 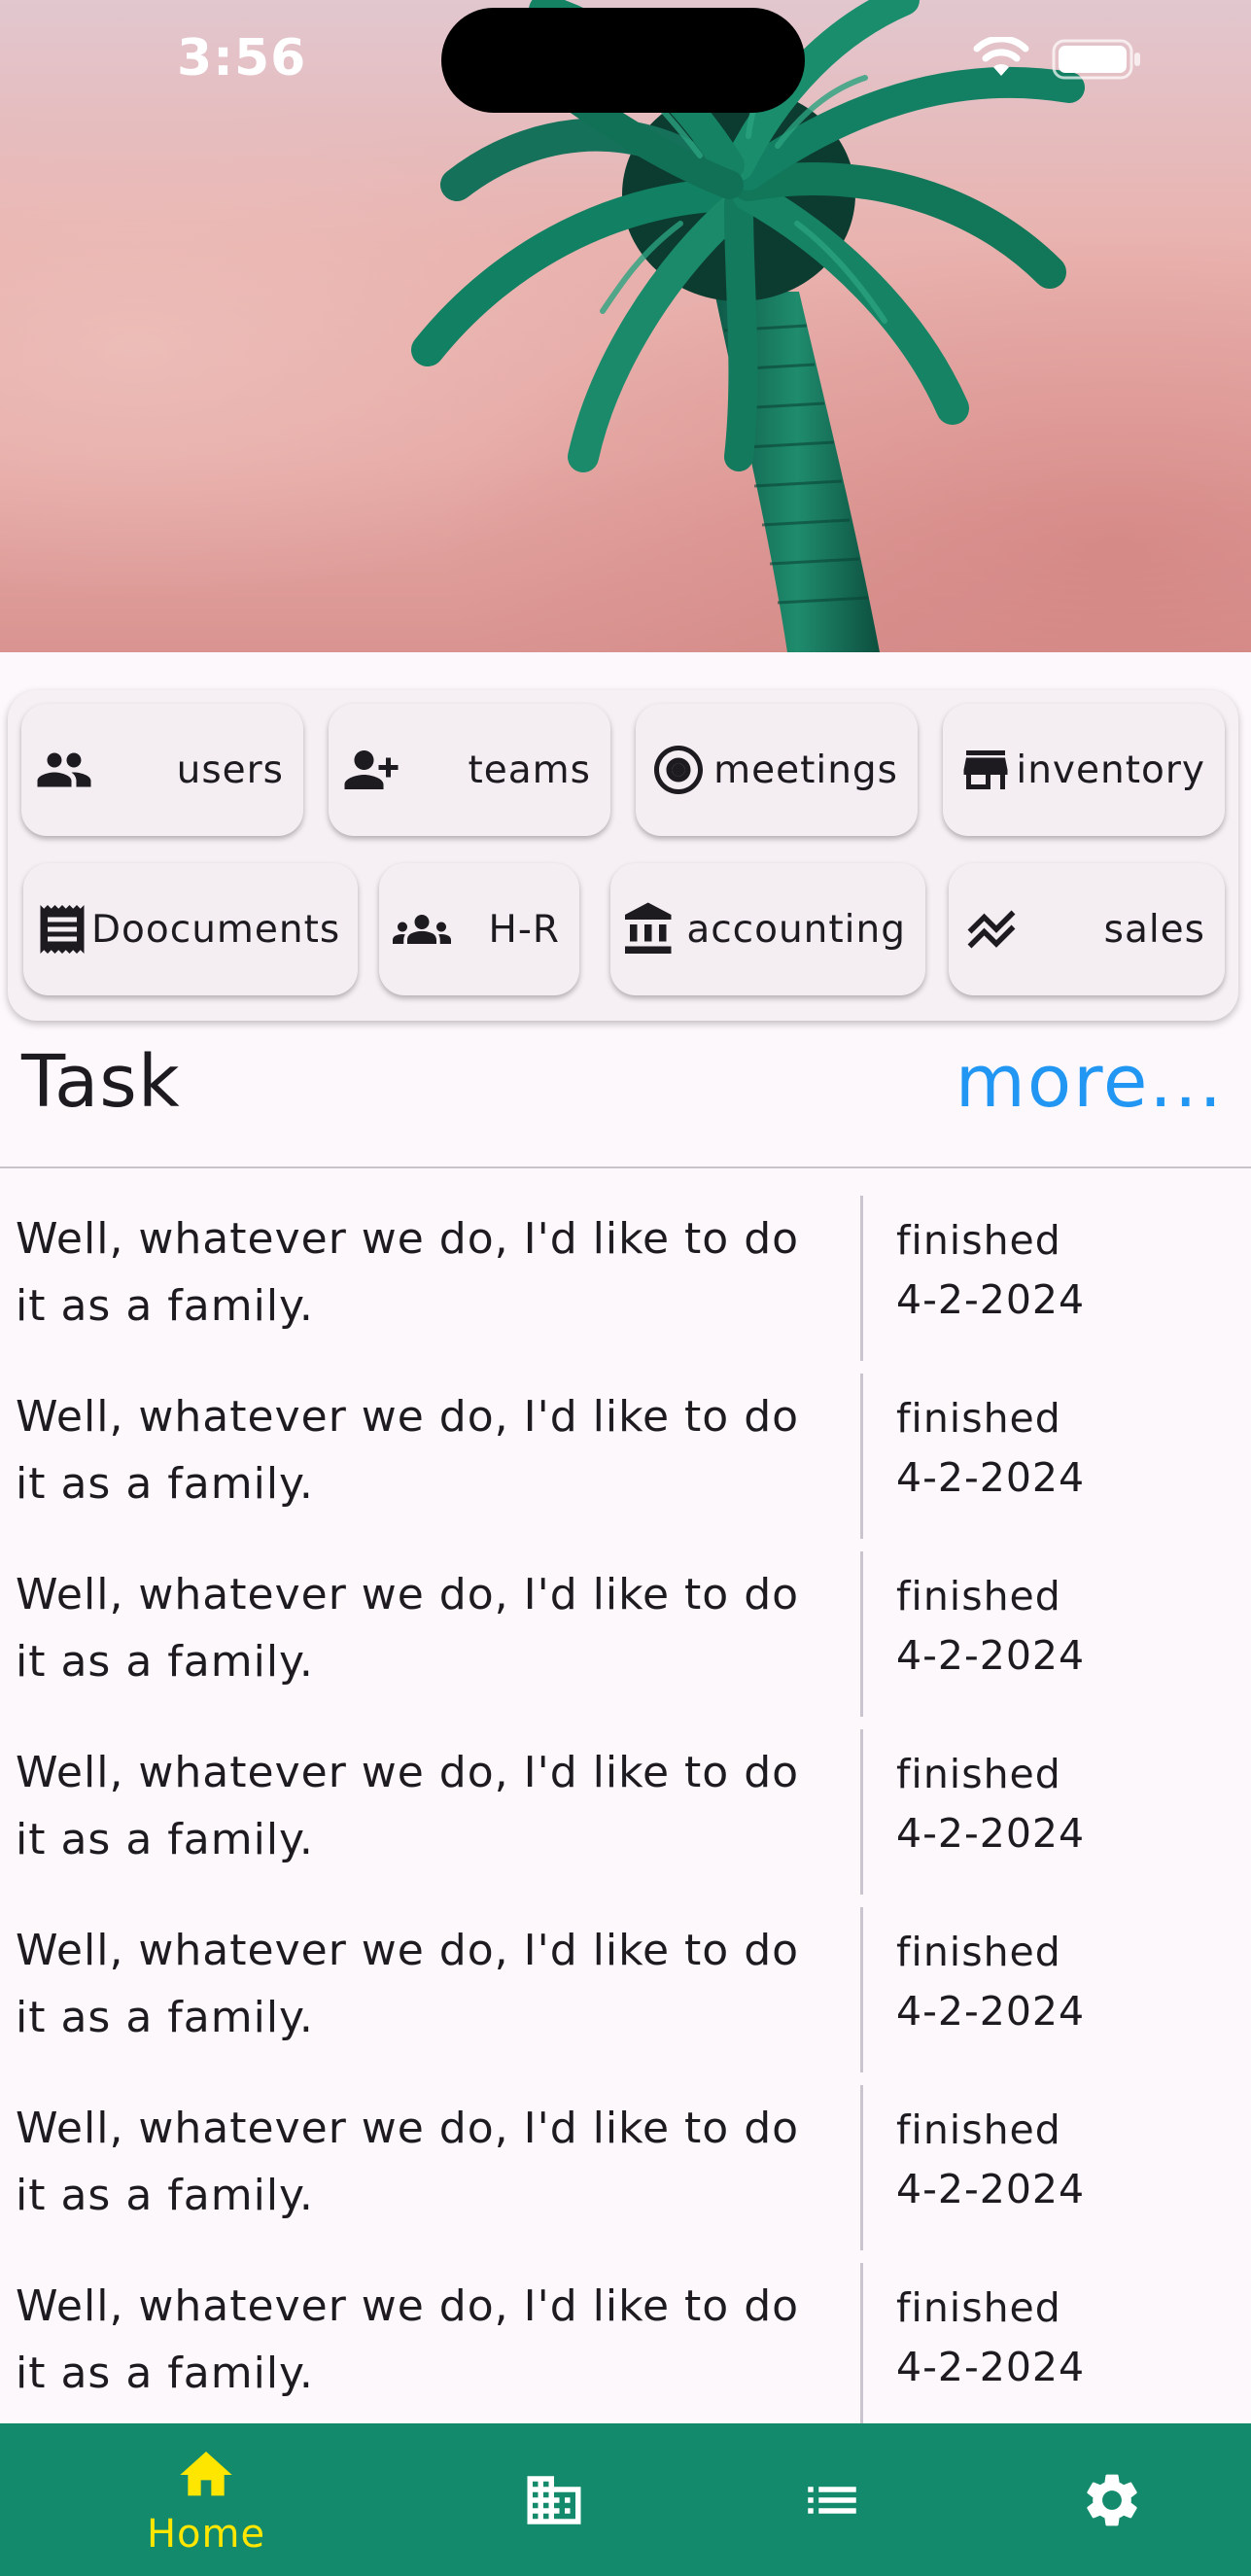 I want to click on users-button: users, so click(x=162, y=770).